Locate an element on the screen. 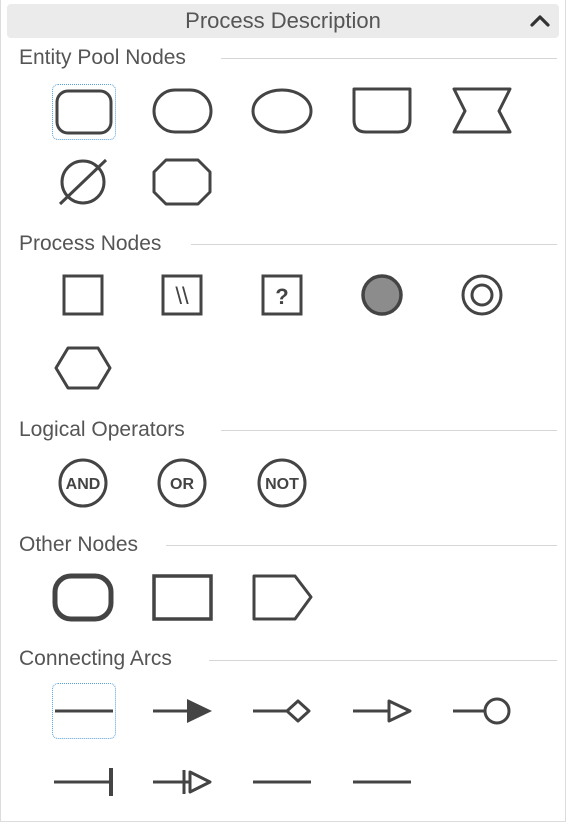  consumption-arc-icon is located at coordinates (84, 711).